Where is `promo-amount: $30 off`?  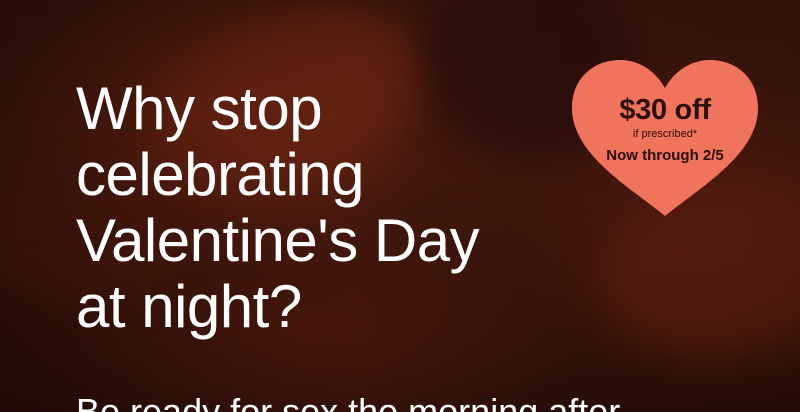
promo-amount: $30 off is located at coordinates (665, 110).